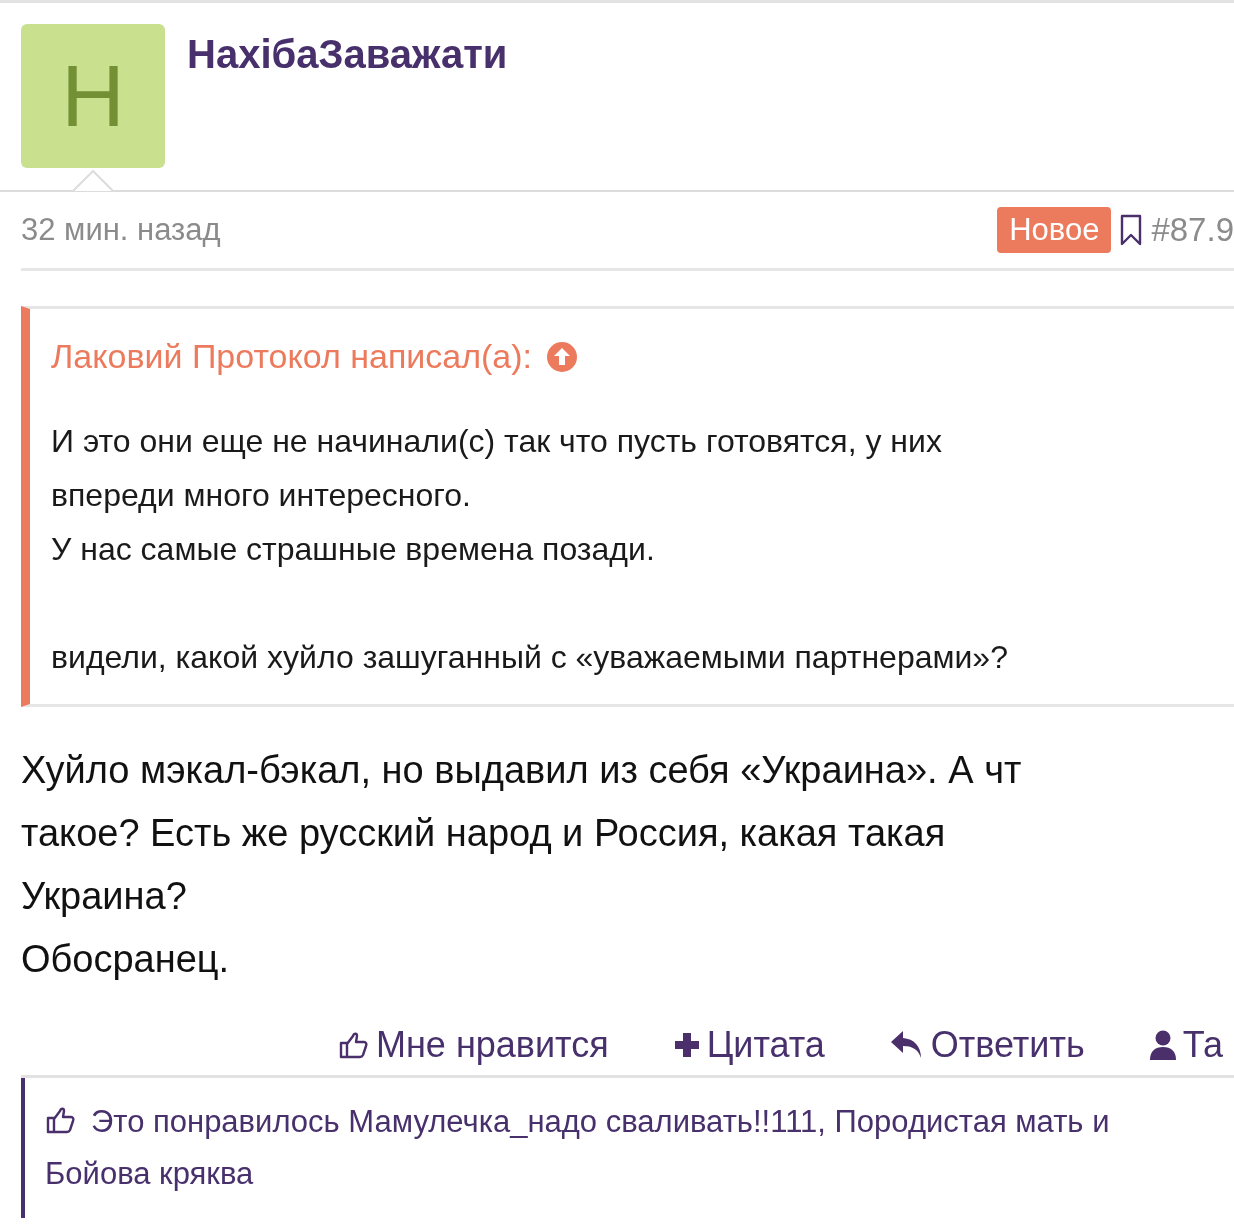 Image resolution: width=1234 pixels, height=1224 pixels. I want to click on reply-link: Ответить, so click(986, 1045).